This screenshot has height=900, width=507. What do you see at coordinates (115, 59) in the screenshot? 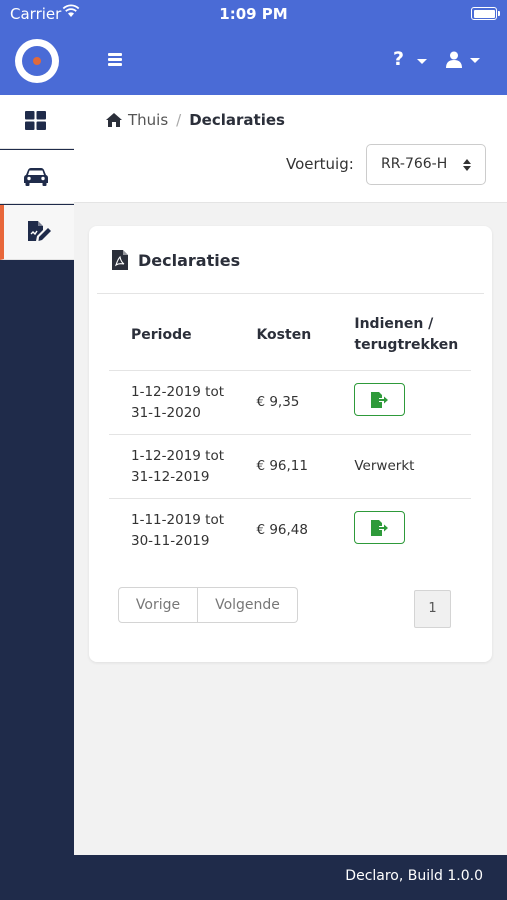
I see `hamburger-icon` at bounding box center [115, 59].